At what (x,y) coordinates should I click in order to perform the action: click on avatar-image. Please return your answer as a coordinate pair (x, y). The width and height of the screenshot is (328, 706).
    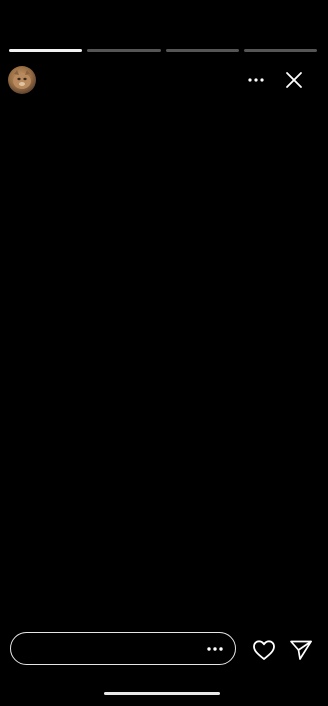
    Looking at the image, I should click on (22, 79).